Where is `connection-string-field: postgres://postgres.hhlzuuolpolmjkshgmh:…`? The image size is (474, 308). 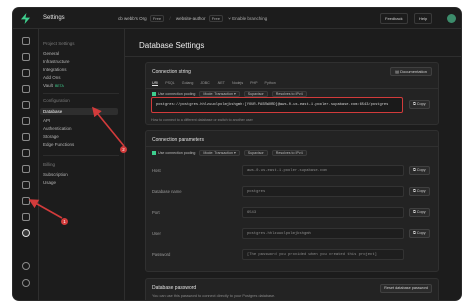
connection-string-field: postgres://postgres.hhlzuuolpolmjkshgmh:… is located at coordinates (277, 105).